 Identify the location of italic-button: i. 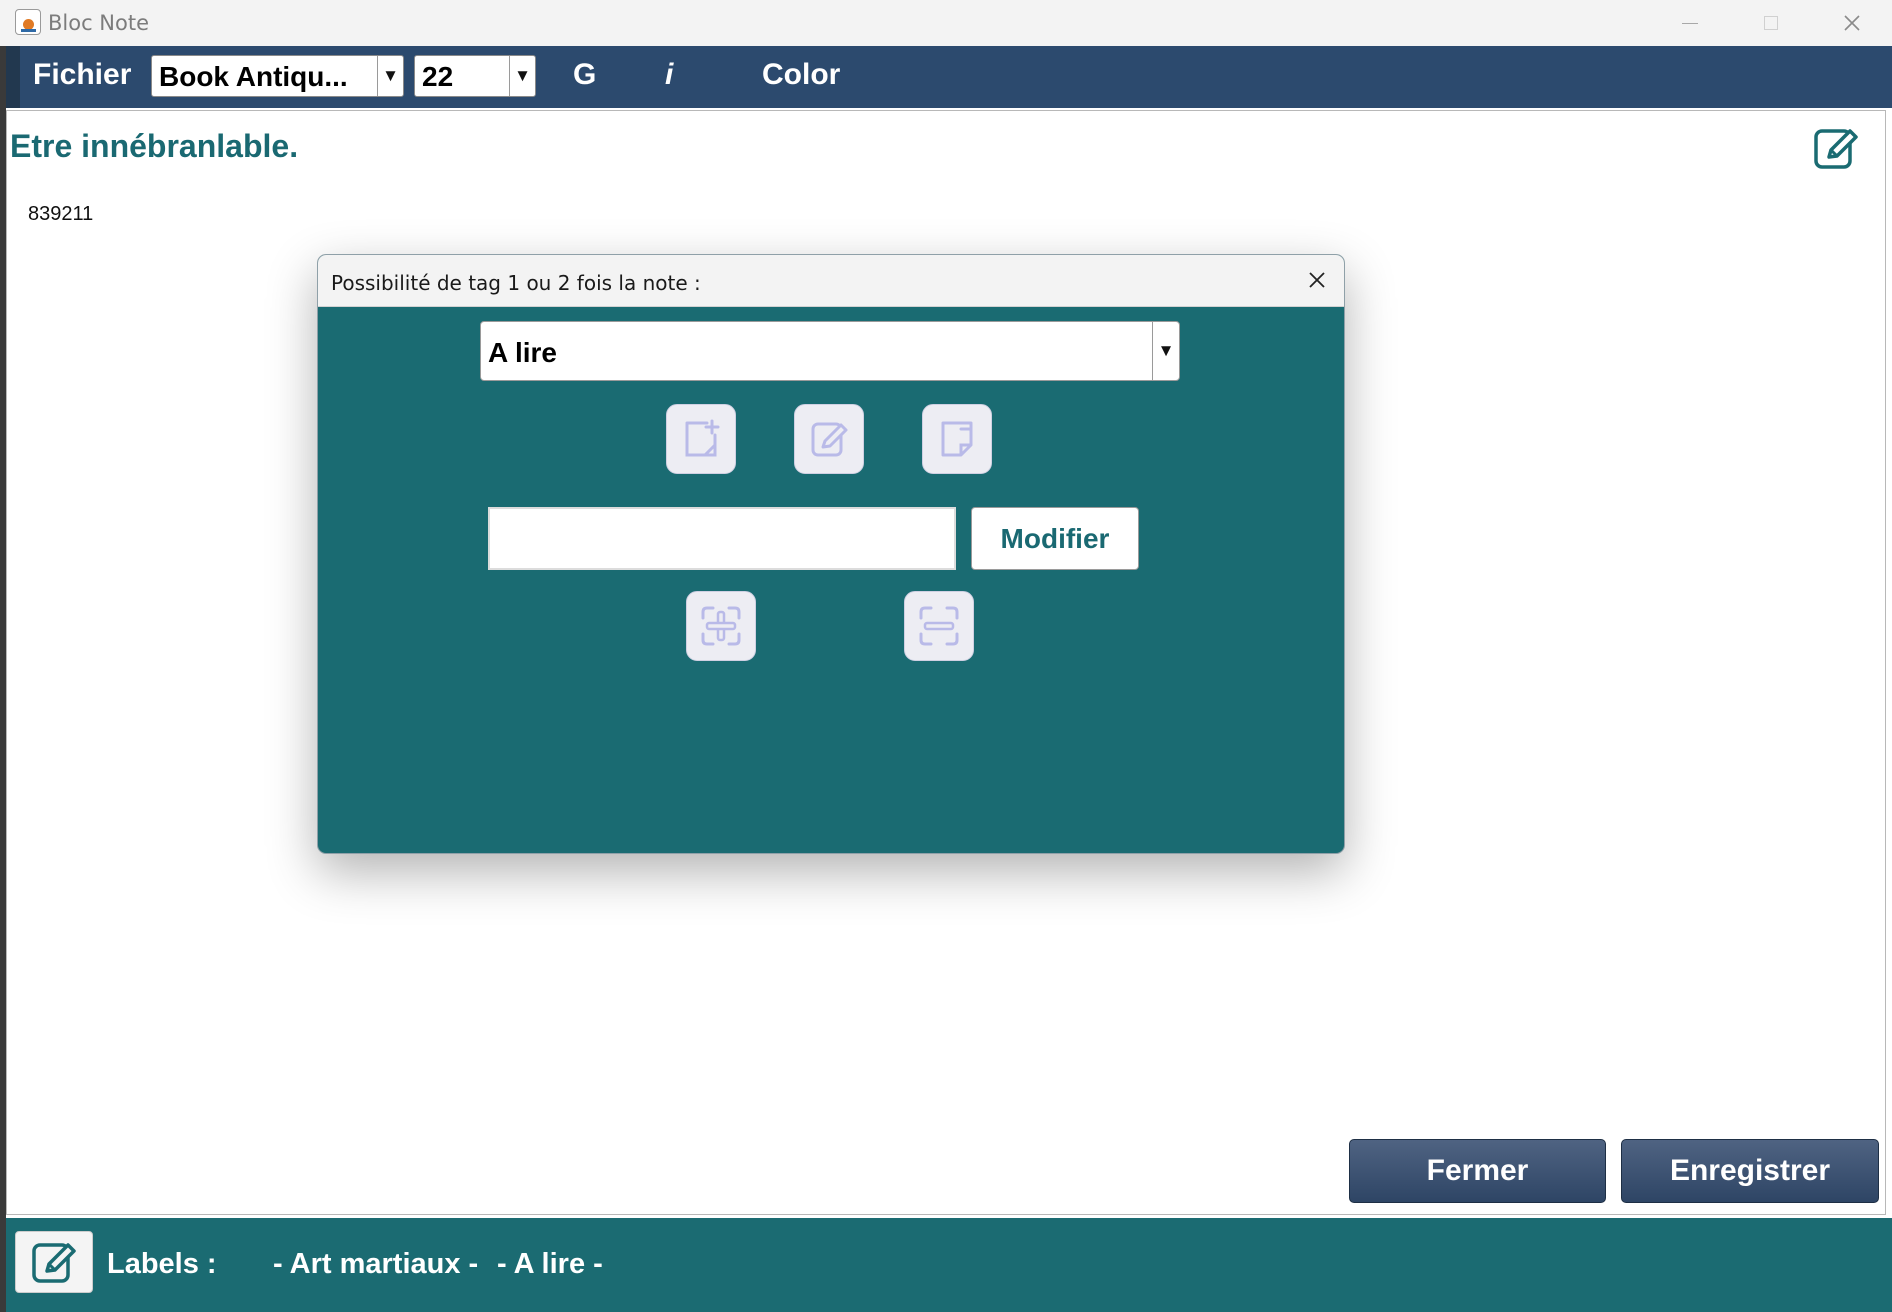
(669, 75).